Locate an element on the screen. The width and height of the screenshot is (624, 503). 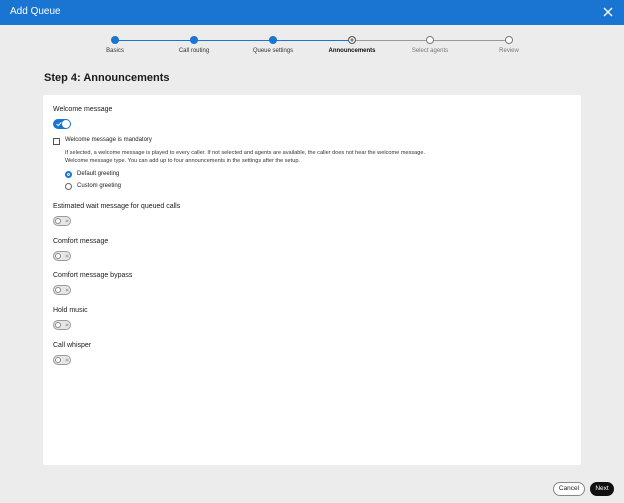
step-dot-current is located at coordinates (352, 40).